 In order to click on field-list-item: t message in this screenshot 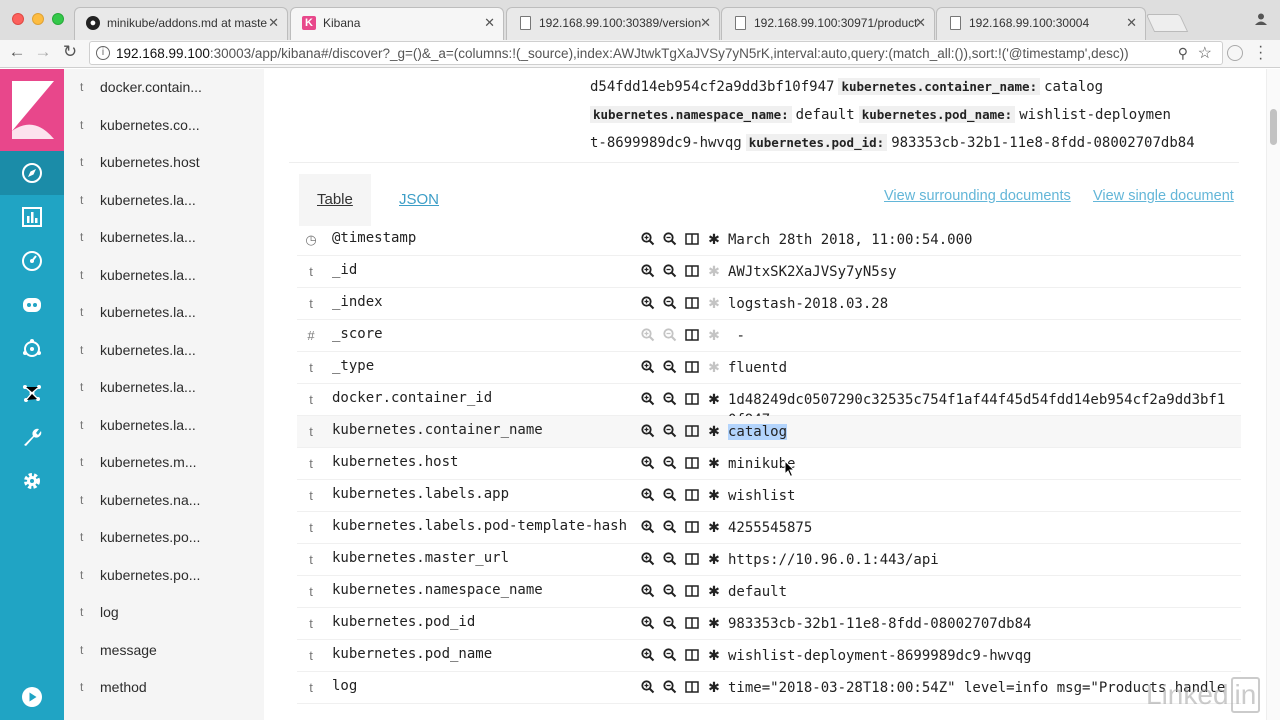, I will do `click(164, 650)`.